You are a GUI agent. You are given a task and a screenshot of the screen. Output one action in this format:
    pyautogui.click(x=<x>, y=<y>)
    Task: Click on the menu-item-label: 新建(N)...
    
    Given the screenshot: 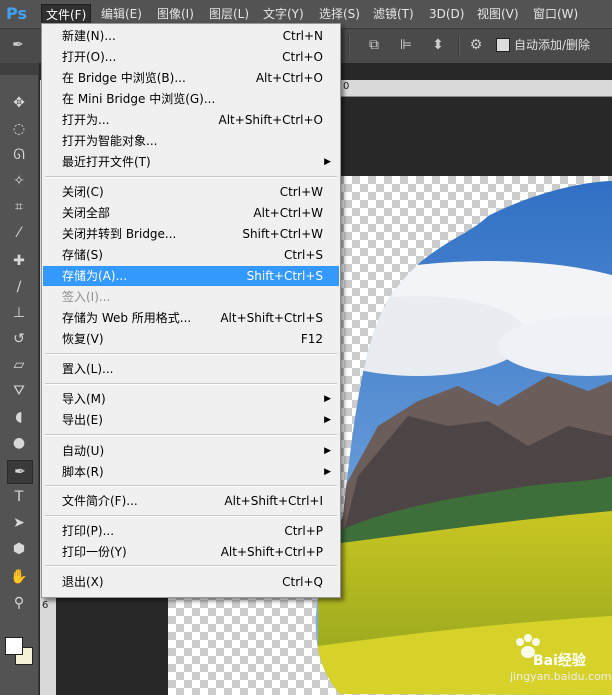 What is the action you would take?
    pyautogui.click(x=89, y=36)
    